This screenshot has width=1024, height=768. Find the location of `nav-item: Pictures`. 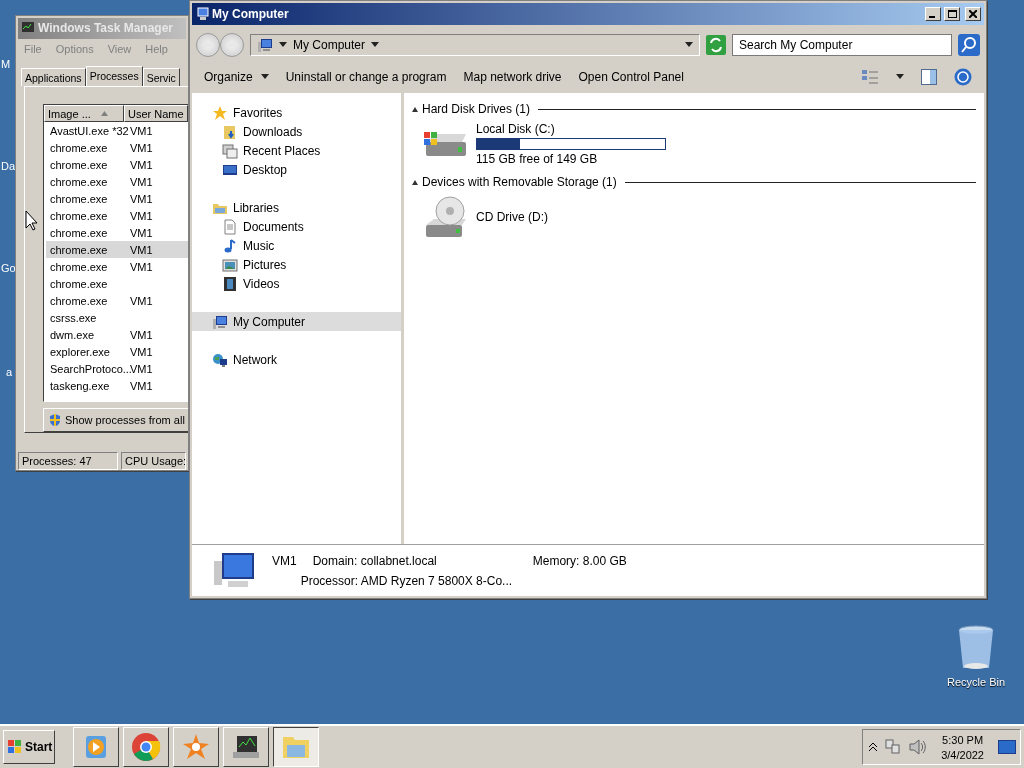

nav-item: Pictures is located at coordinates (296, 264).